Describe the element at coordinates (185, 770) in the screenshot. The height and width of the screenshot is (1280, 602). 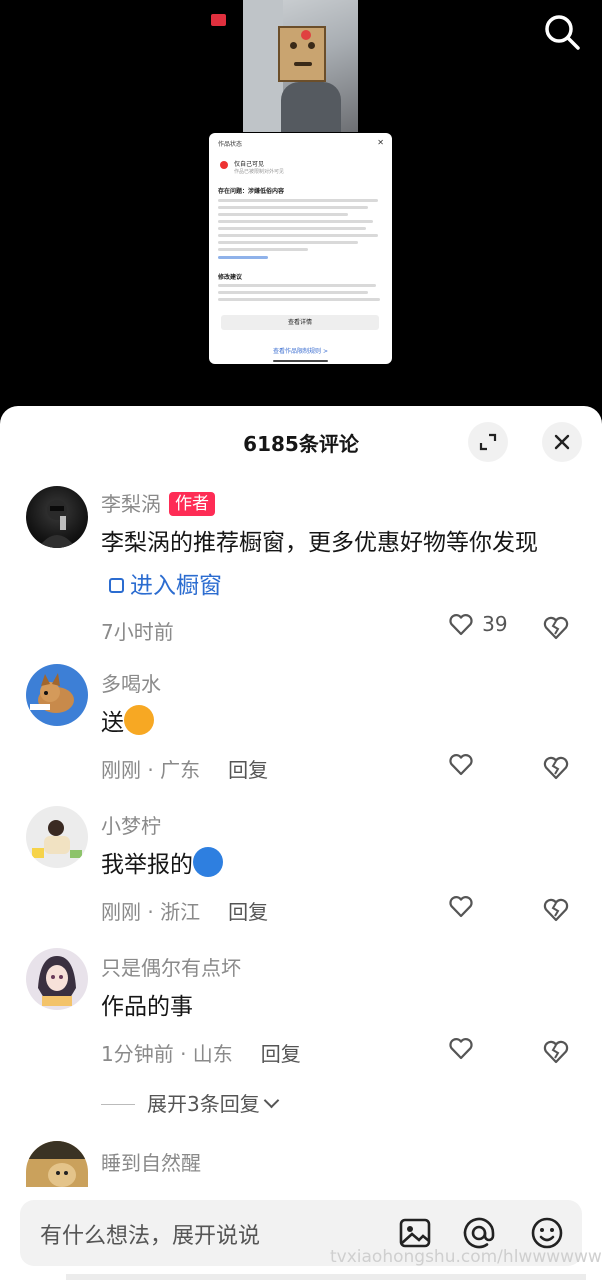
I see `comment-meta: 刚刚 · 广东 回复` at that location.